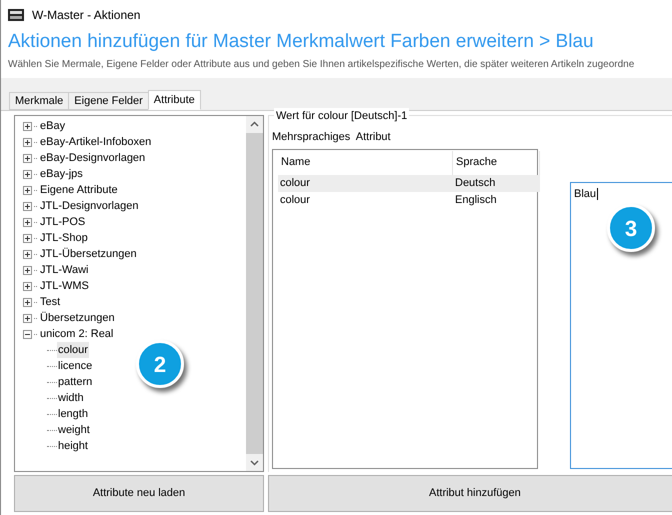 Image resolution: width=672 pixels, height=515 pixels. What do you see at coordinates (174, 100) in the screenshot?
I see `tab: Attribute` at bounding box center [174, 100].